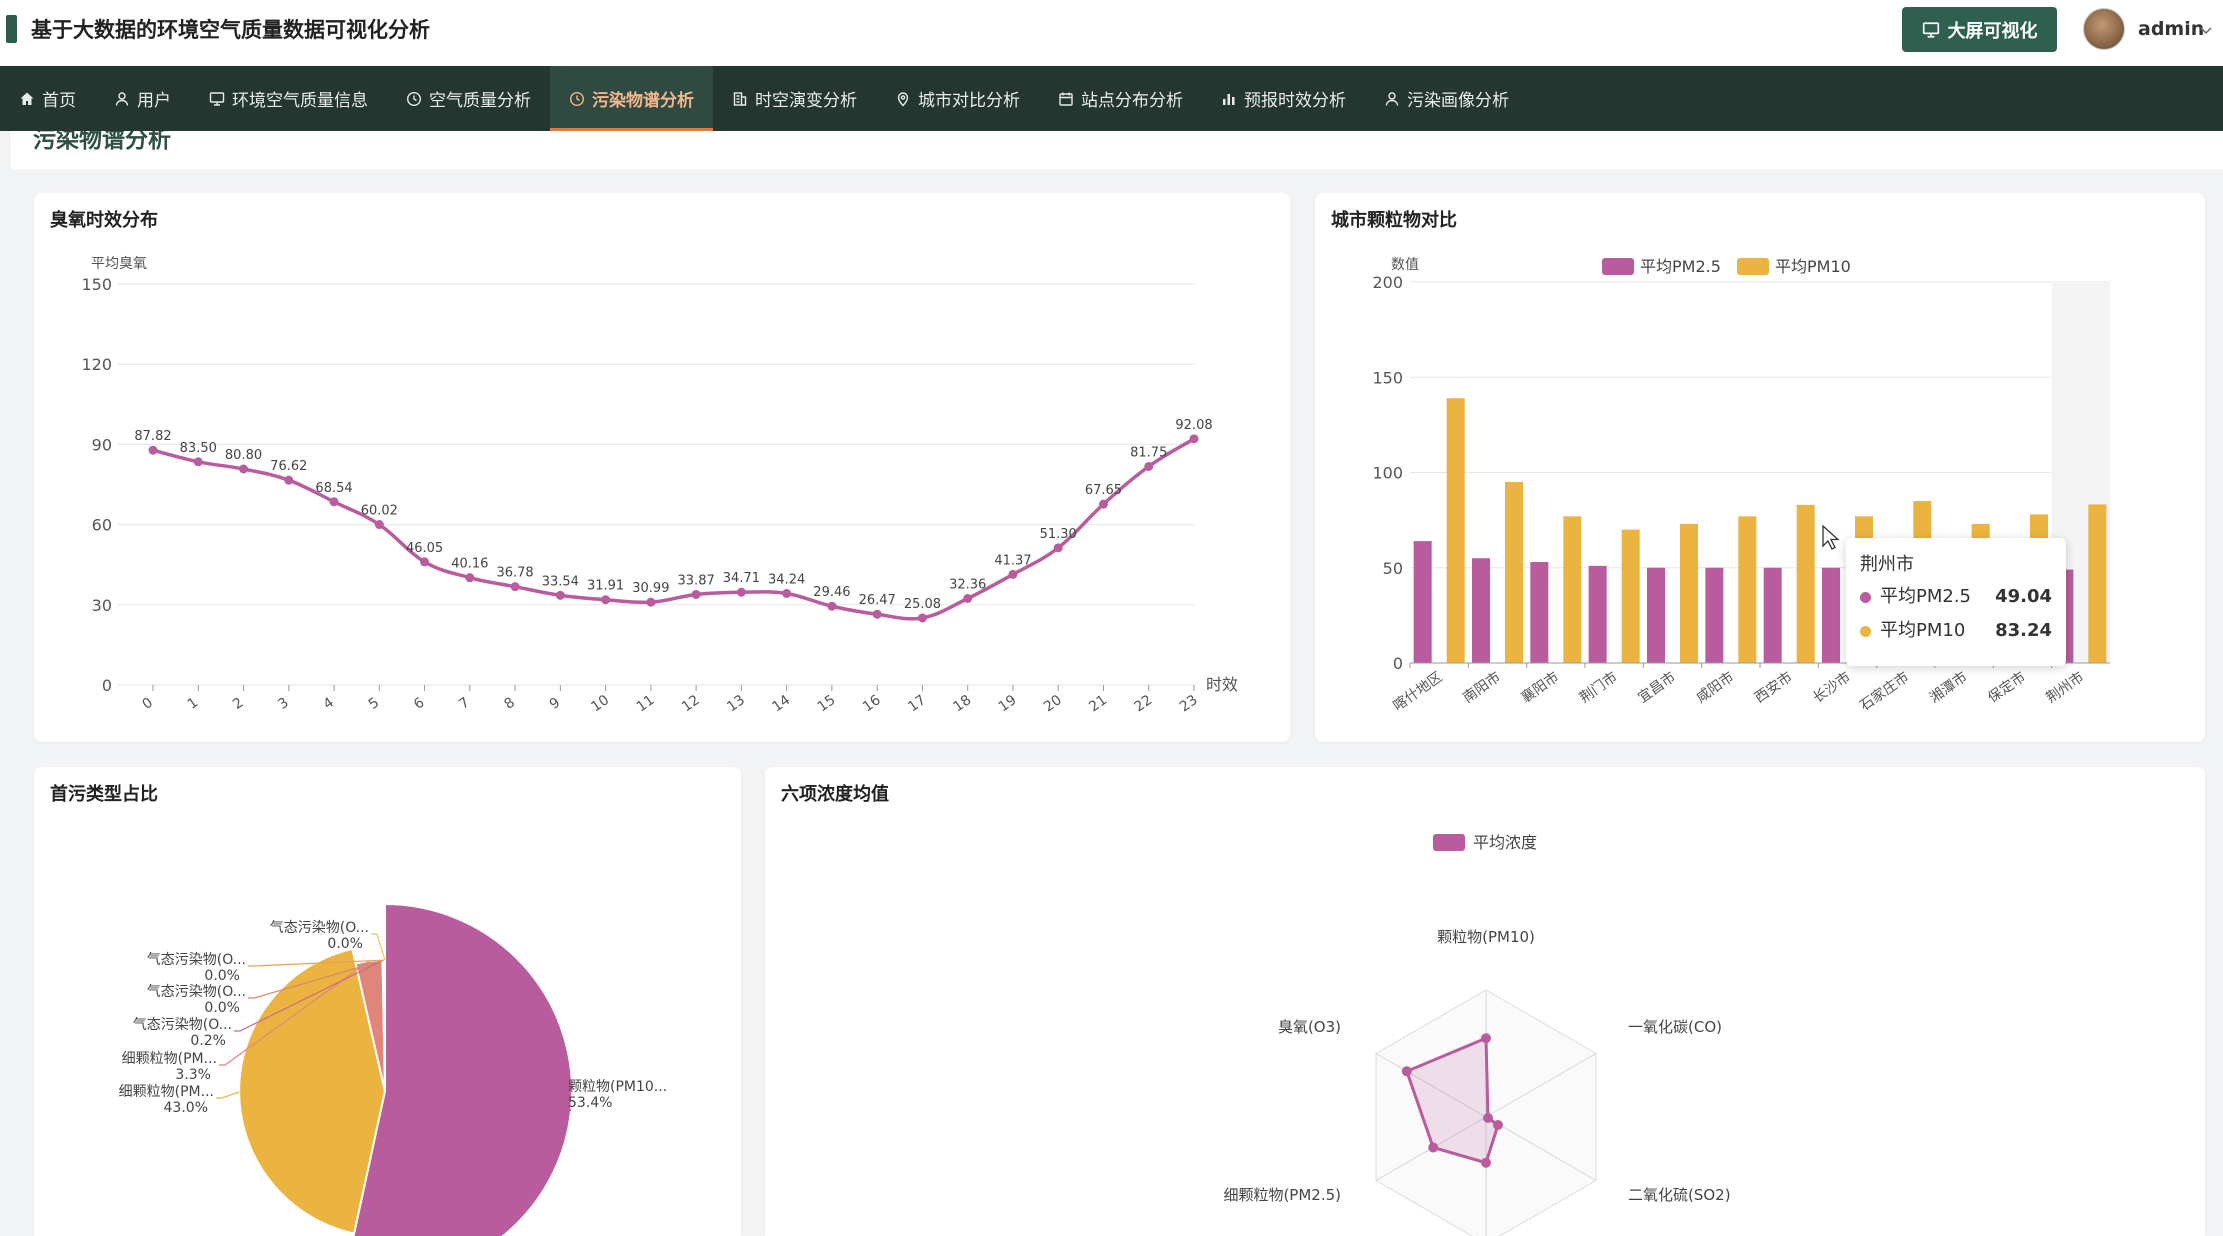 Image resolution: width=2223 pixels, height=1236 pixels. Describe the element at coordinates (1926, 596) in the screenshot. I see `tooltip-row-name: 平均PM2.5` at that location.